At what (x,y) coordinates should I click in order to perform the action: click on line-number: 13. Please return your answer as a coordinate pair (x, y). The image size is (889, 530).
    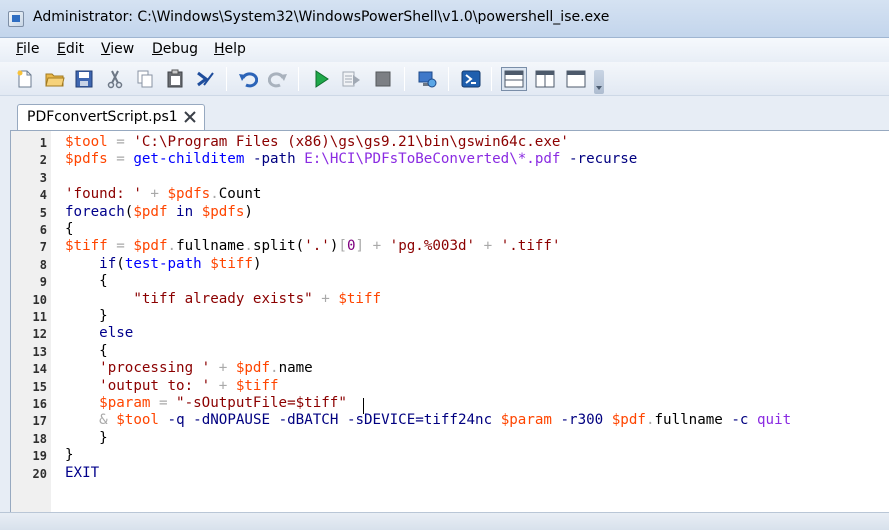
    Looking at the image, I should click on (39, 351).